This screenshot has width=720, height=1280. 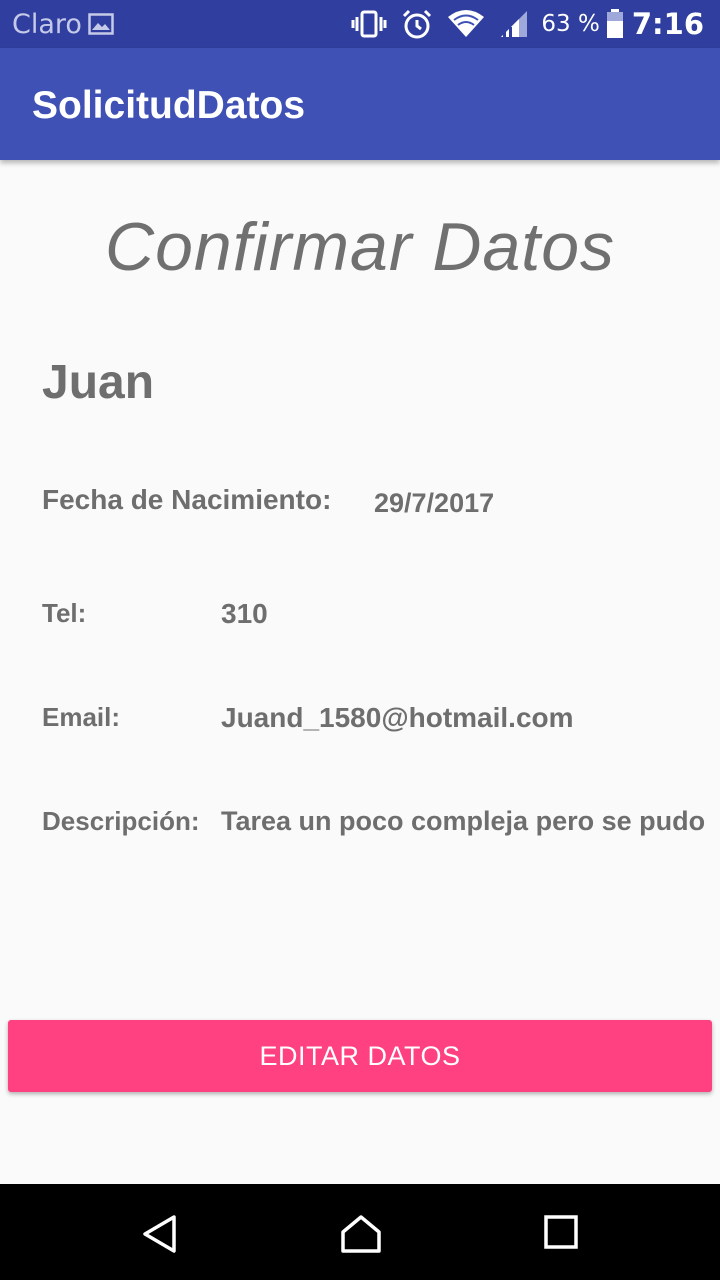 I want to click on page-heading: Confirmar Datos, so click(x=360, y=247).